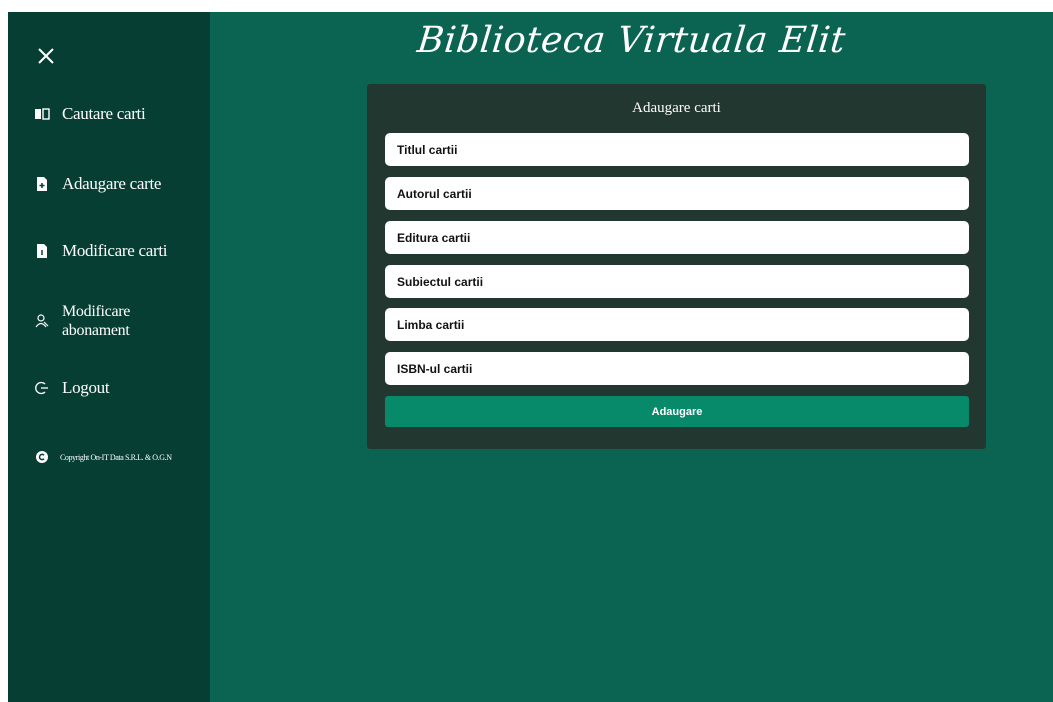  Describe the element at coordinates (42, 457) in the screenshot. I see `copyright-icon` at that location.